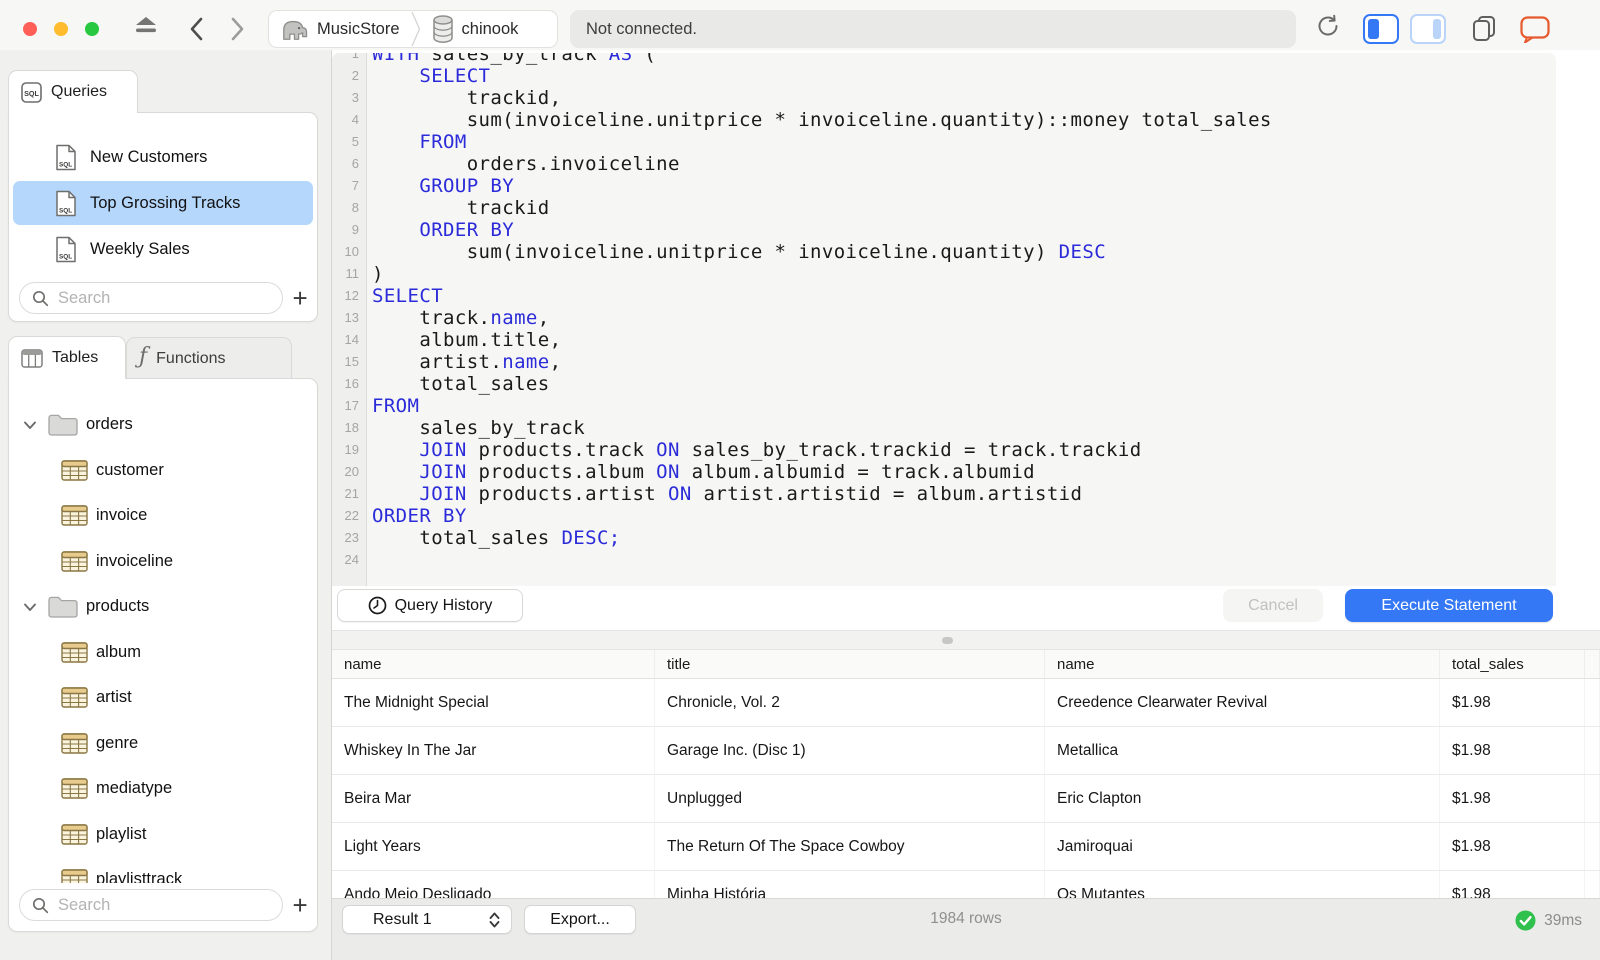 Image resolution: width=1600 pixels, height=960 pixels. I want to click on table-cell: Creedence Clearwater Revival, so click(1242, 702).